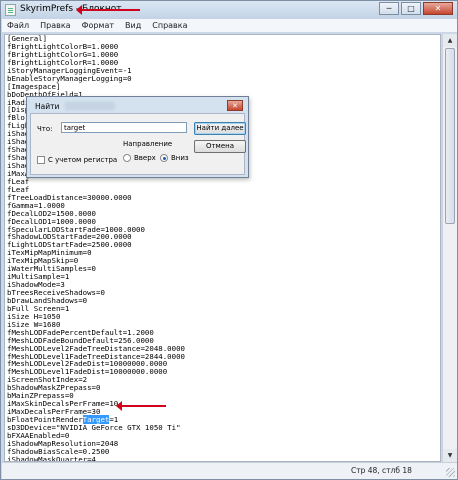 Image resolution: width=458 pixels, height=480 pixels. What do you see at coordinates (145, 158) in the screenshot?
I see `direction-up-label: Вверх` at bounding box center [145, 158].